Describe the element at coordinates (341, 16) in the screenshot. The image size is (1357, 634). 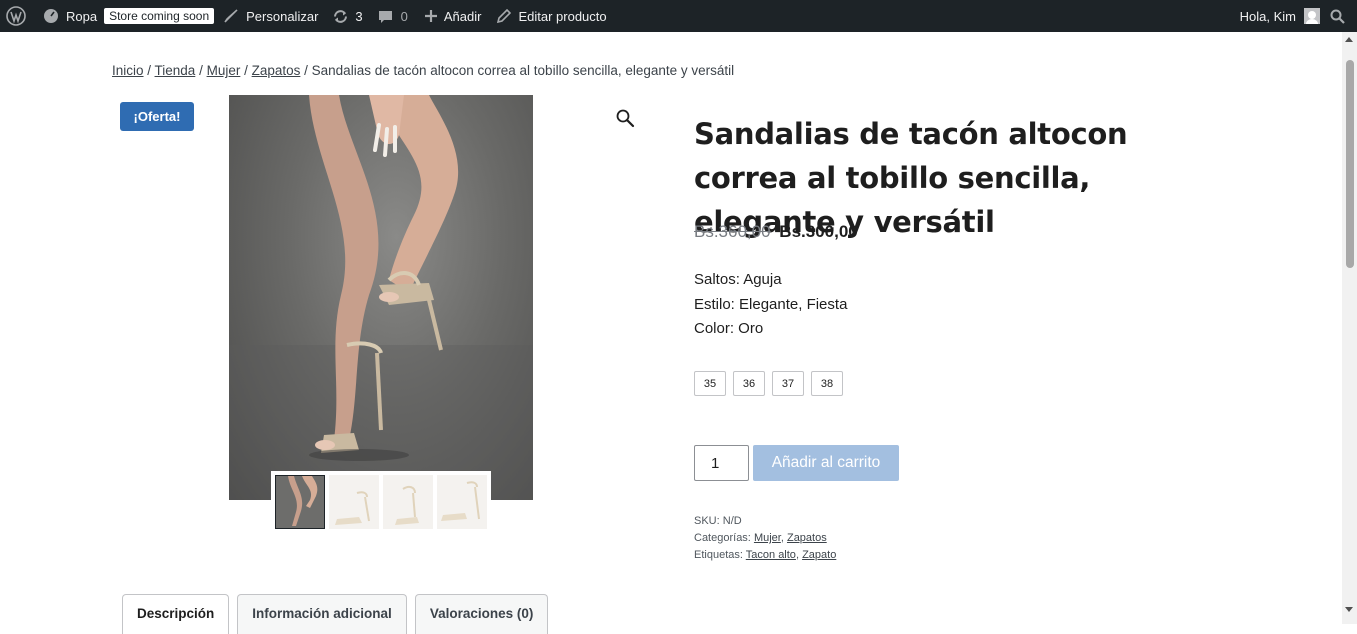
I see `updates-icon` at that location.